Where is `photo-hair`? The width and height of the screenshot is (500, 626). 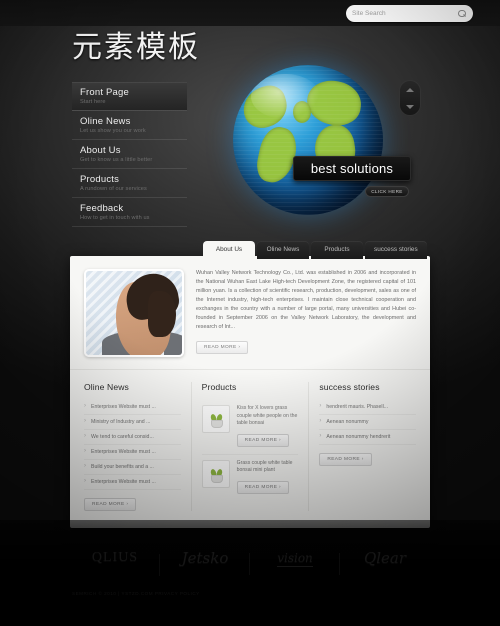
photo-hair is located at coordinates (162, 314).